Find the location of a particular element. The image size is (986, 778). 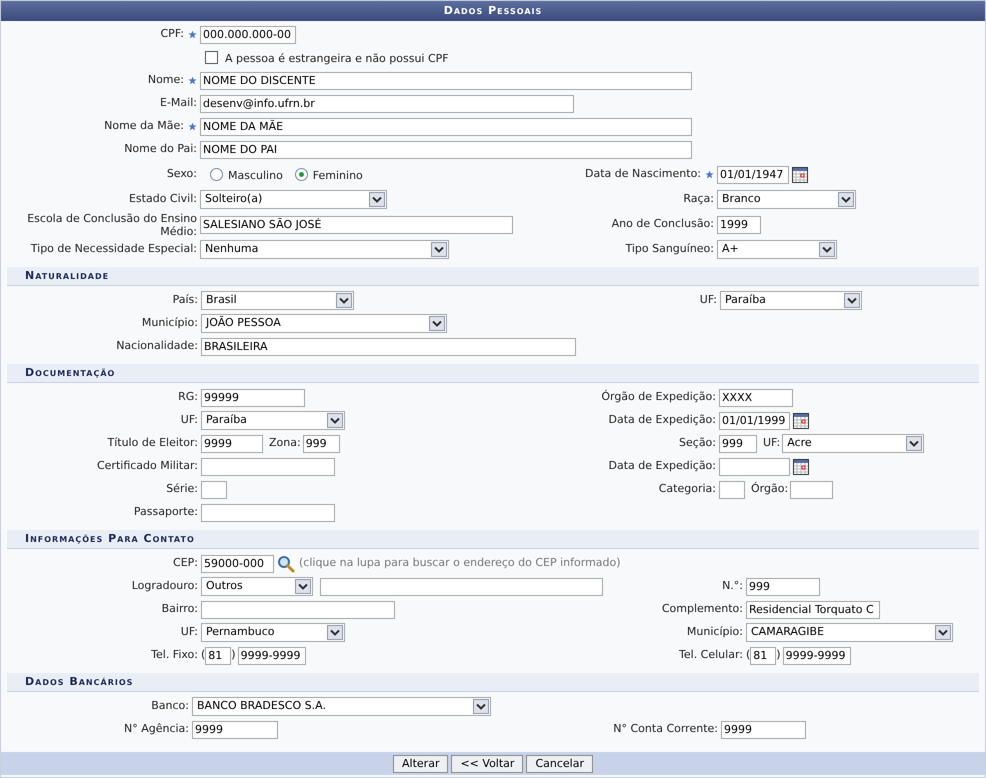

text-field: BRASILEIRA is located at coordinates (388, 347).